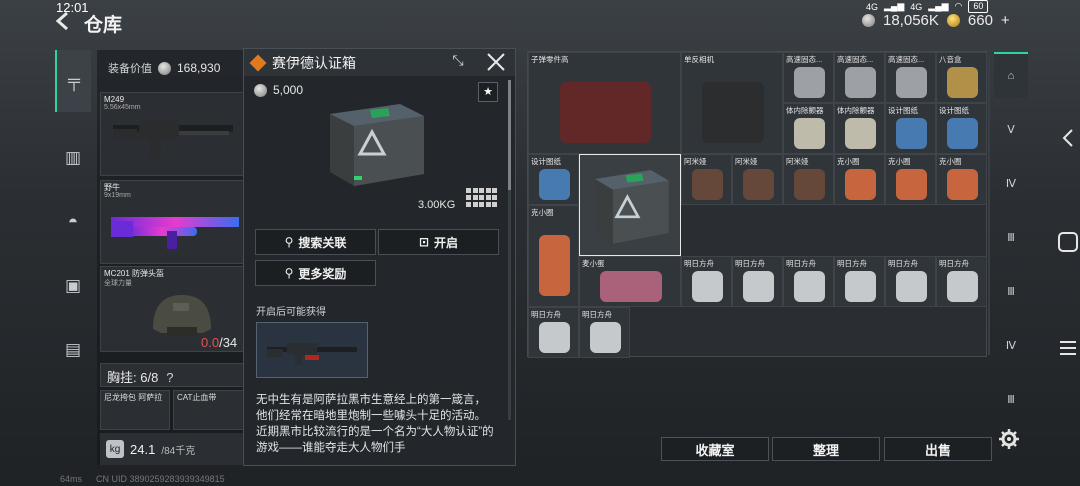 The width and height of the screenshot is (1080, 486). Describe the element at coordinates (315, 273) in the screenshot. I see `more-rewards-button: ⚲ 更多奖励` at that location.